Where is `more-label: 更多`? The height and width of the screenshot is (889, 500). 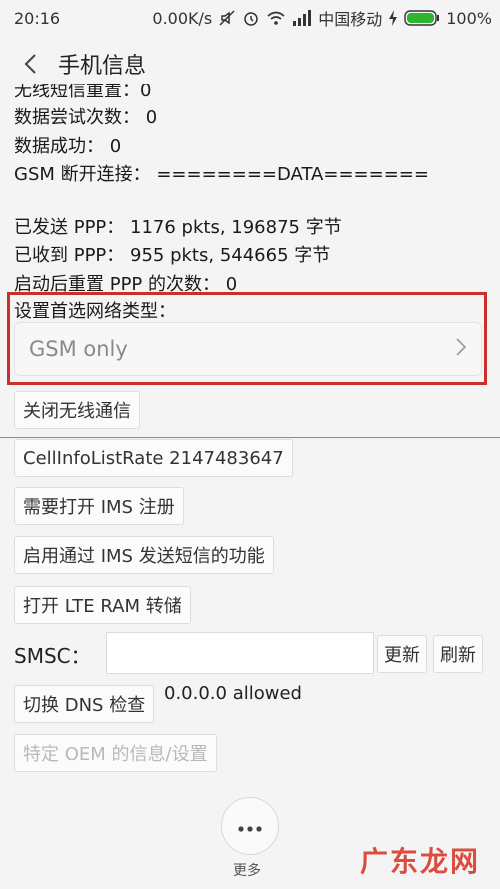
more-label: 更多 is located at coordinates (247, 871).